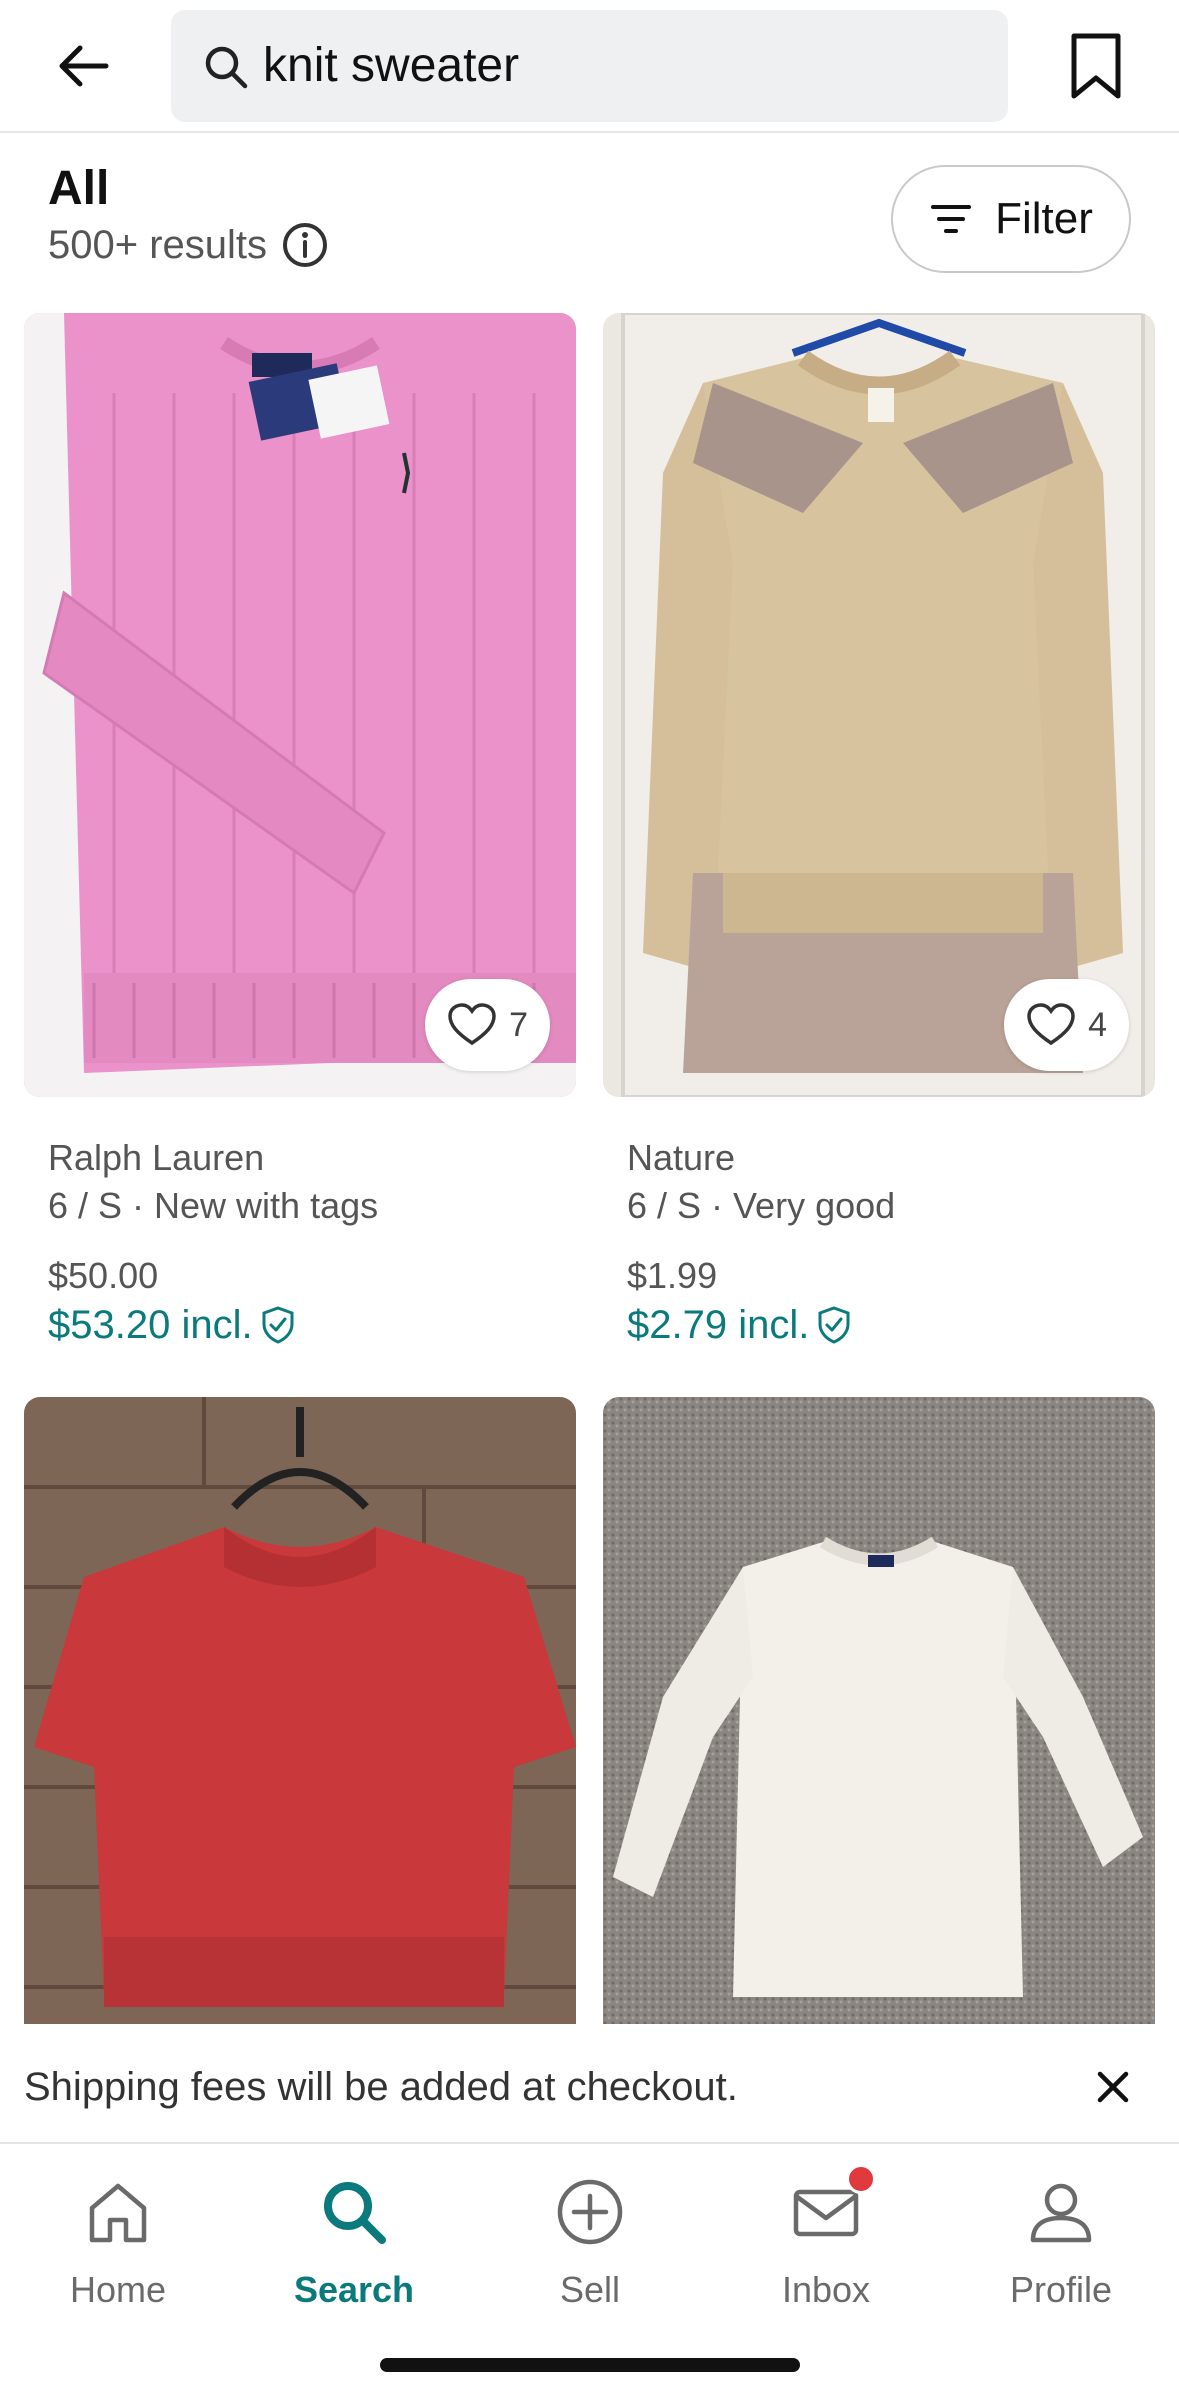 This screenshot has width=1179, height=2396. Describe the element at coordinates (118, 2213) in the screenshot. I see `home-icon` at that location.